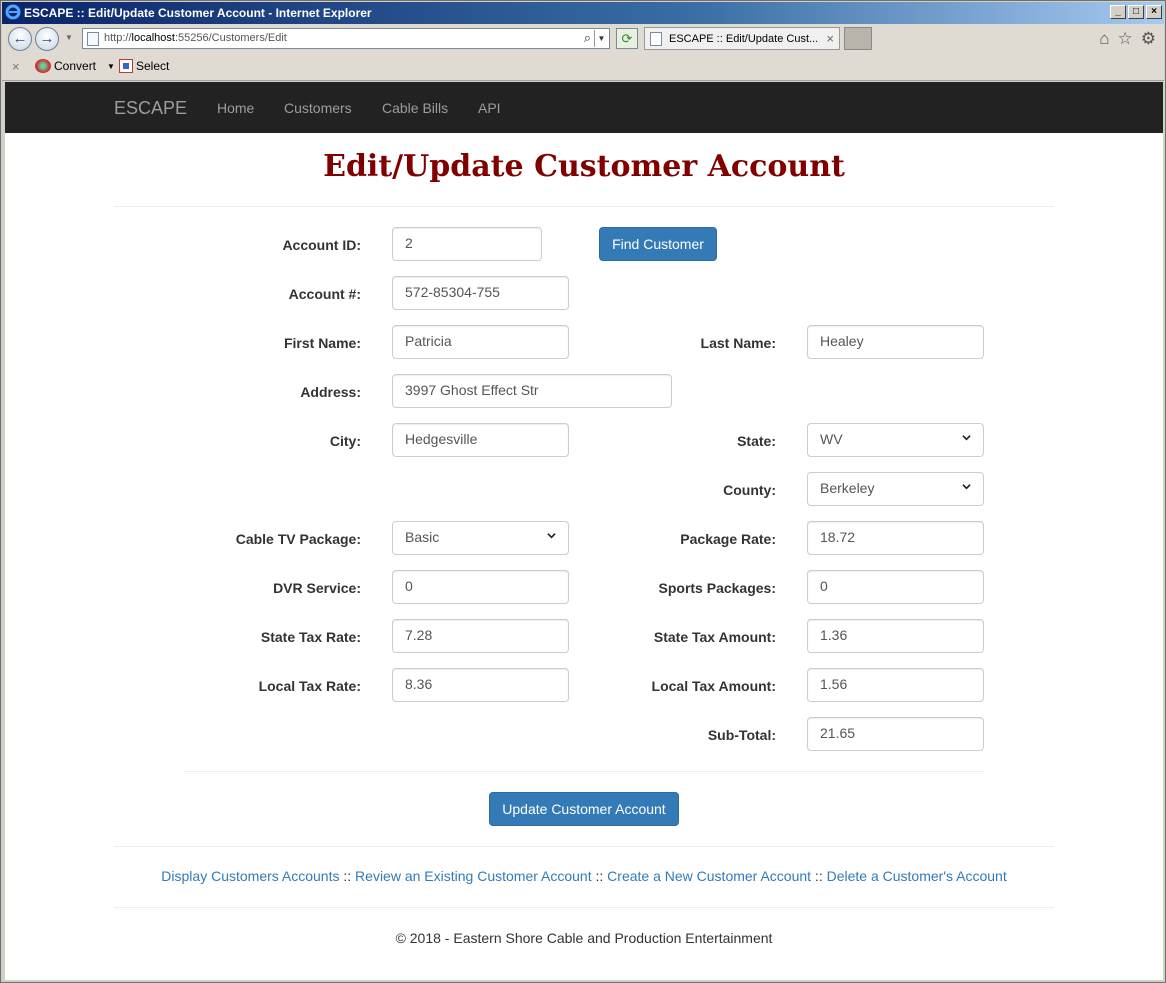 This screenshot has height=983, width=1166. What do you see at coordinates (858, 38) in the screenshot?
I see `new-tab-button` at bounding box center [858, 38].